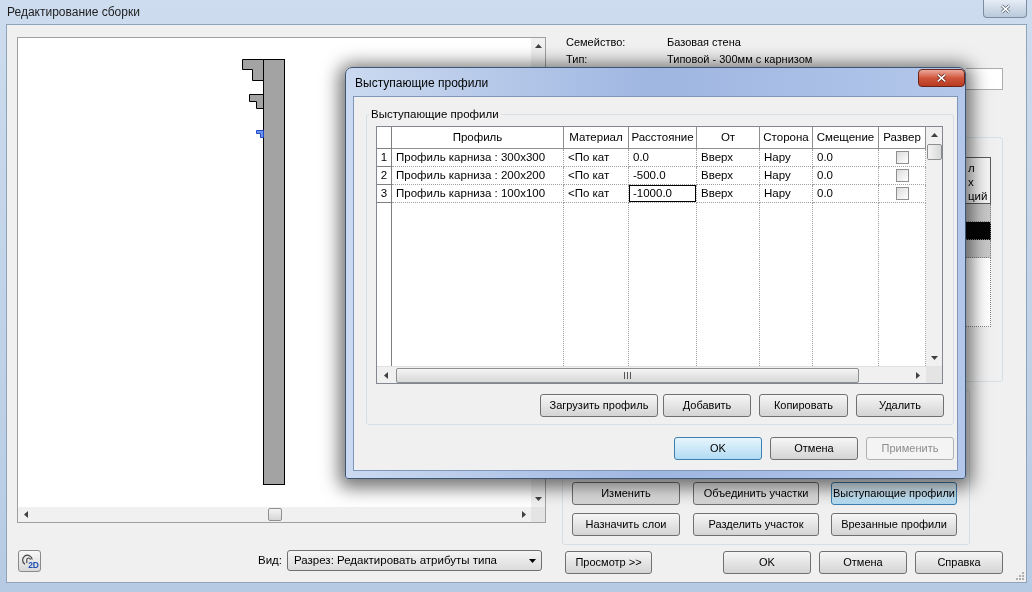 The image size is (1032, 592). Describe the element at coordinates (270, 560) in the screenshot. I see `view-label: Вид:` at that location.